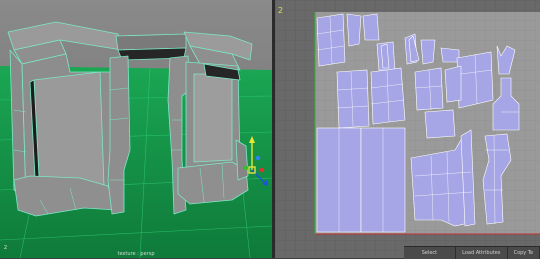 This screenshot has height=259, width=540. What do you see at coordinates (6, 247) in the screenshot?
I see `axis-indicator: z` at bounding box center [6, 247].